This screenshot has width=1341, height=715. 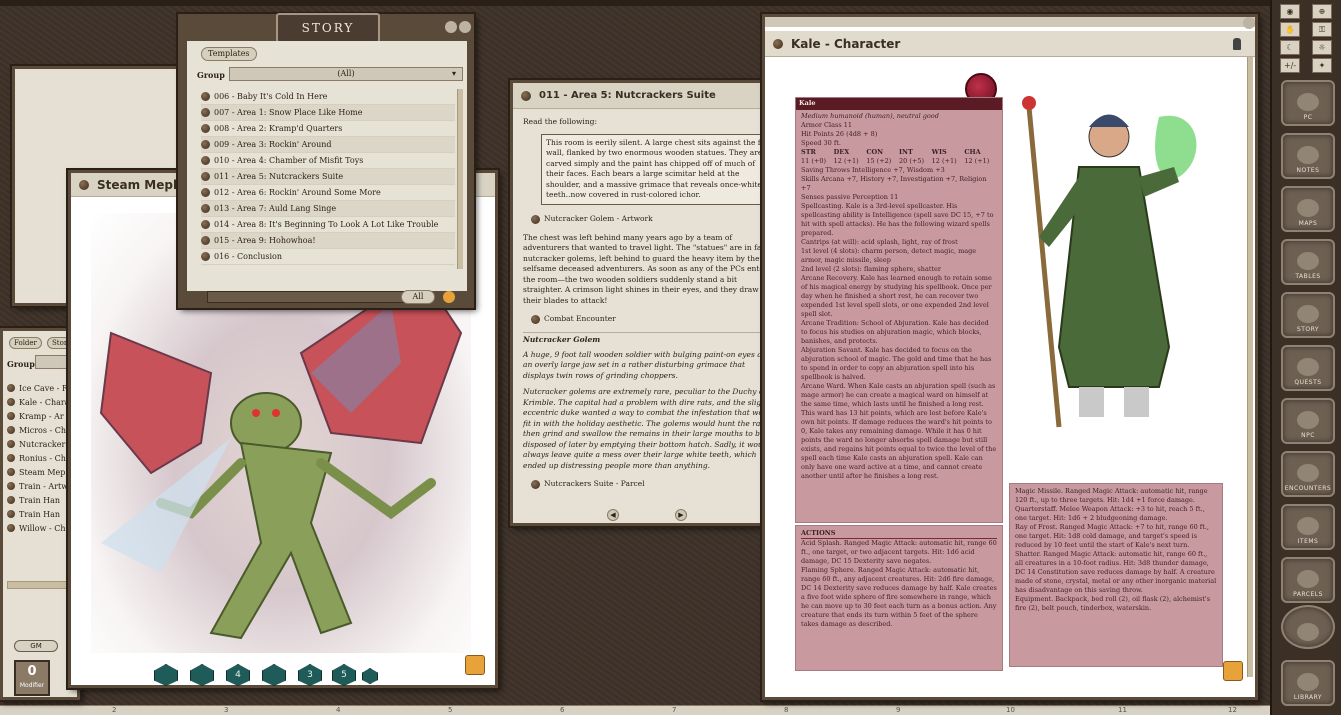 What do you see at coordinates (328, 177) in the screenshot?
I see `list-item: 011 - Area 5: Nutcrackers Suite` at bounding box center [328, 177].